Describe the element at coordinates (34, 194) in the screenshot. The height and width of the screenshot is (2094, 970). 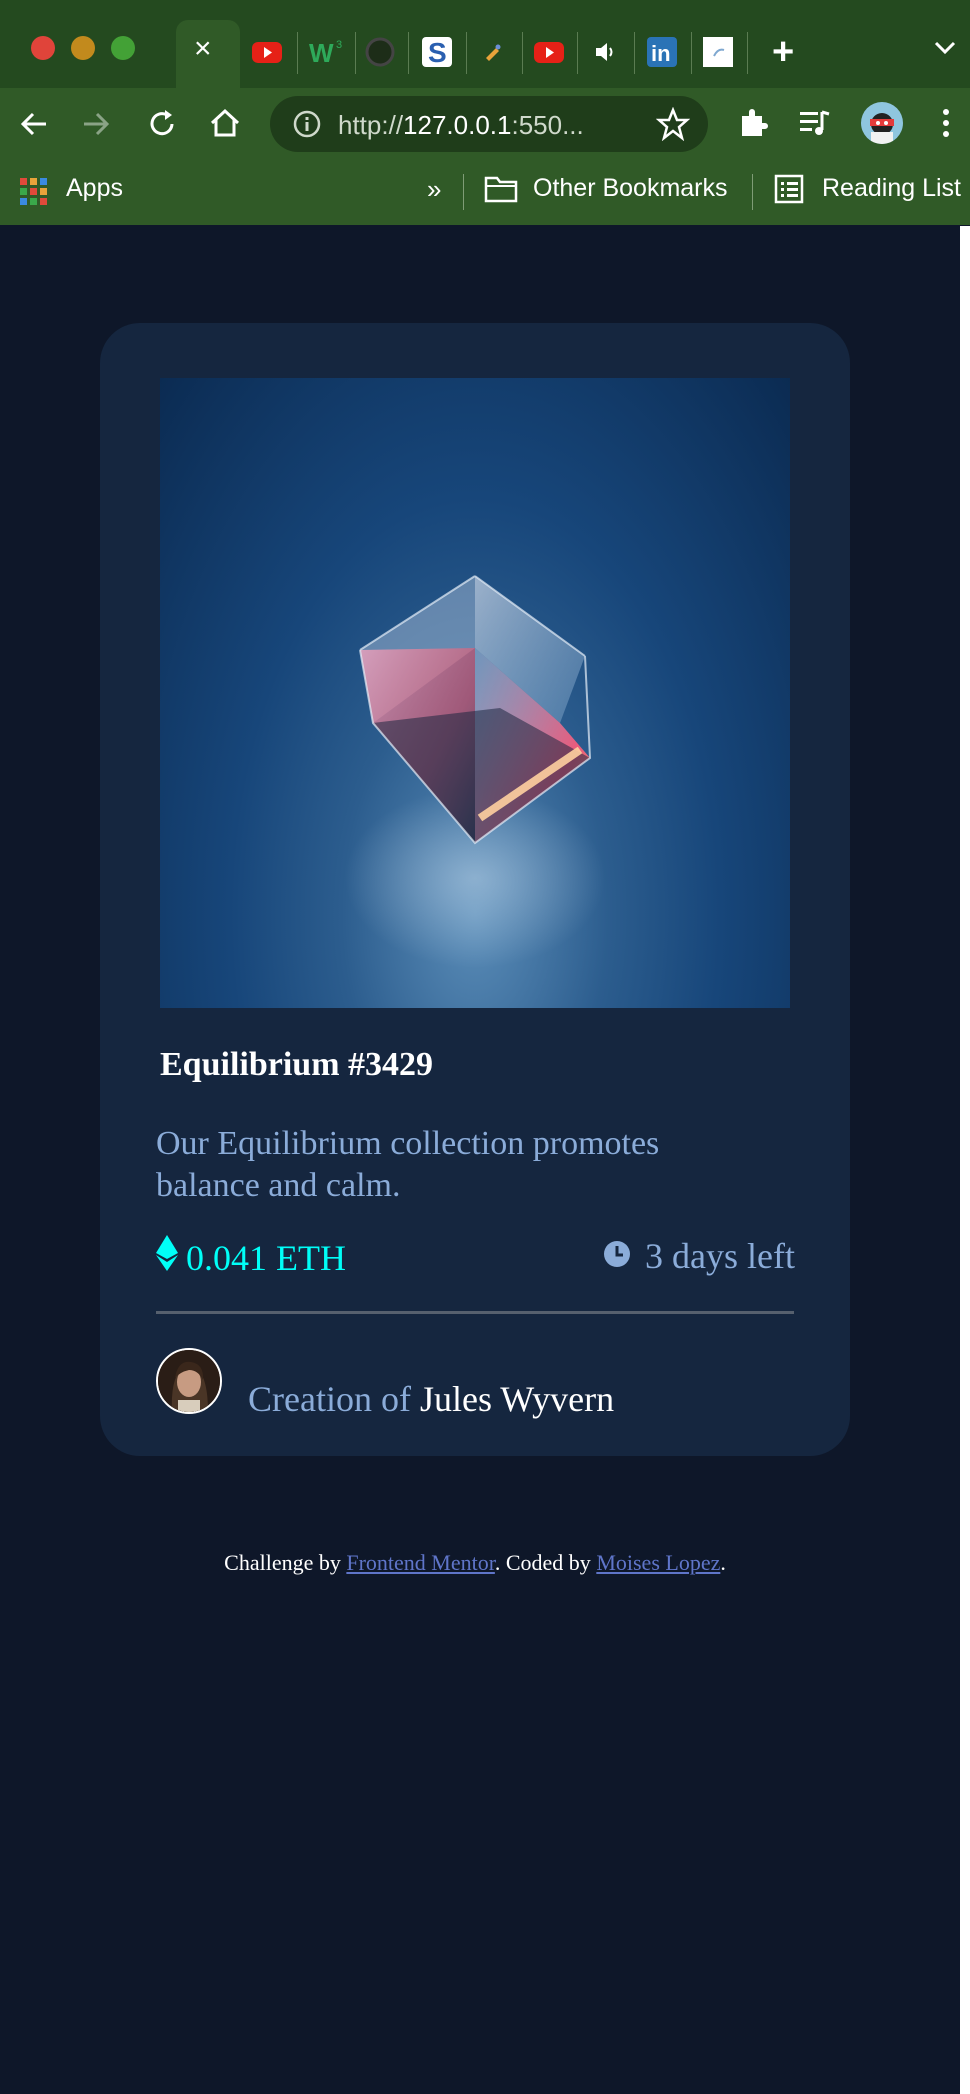
I see `apps-grid-icon` at that location.